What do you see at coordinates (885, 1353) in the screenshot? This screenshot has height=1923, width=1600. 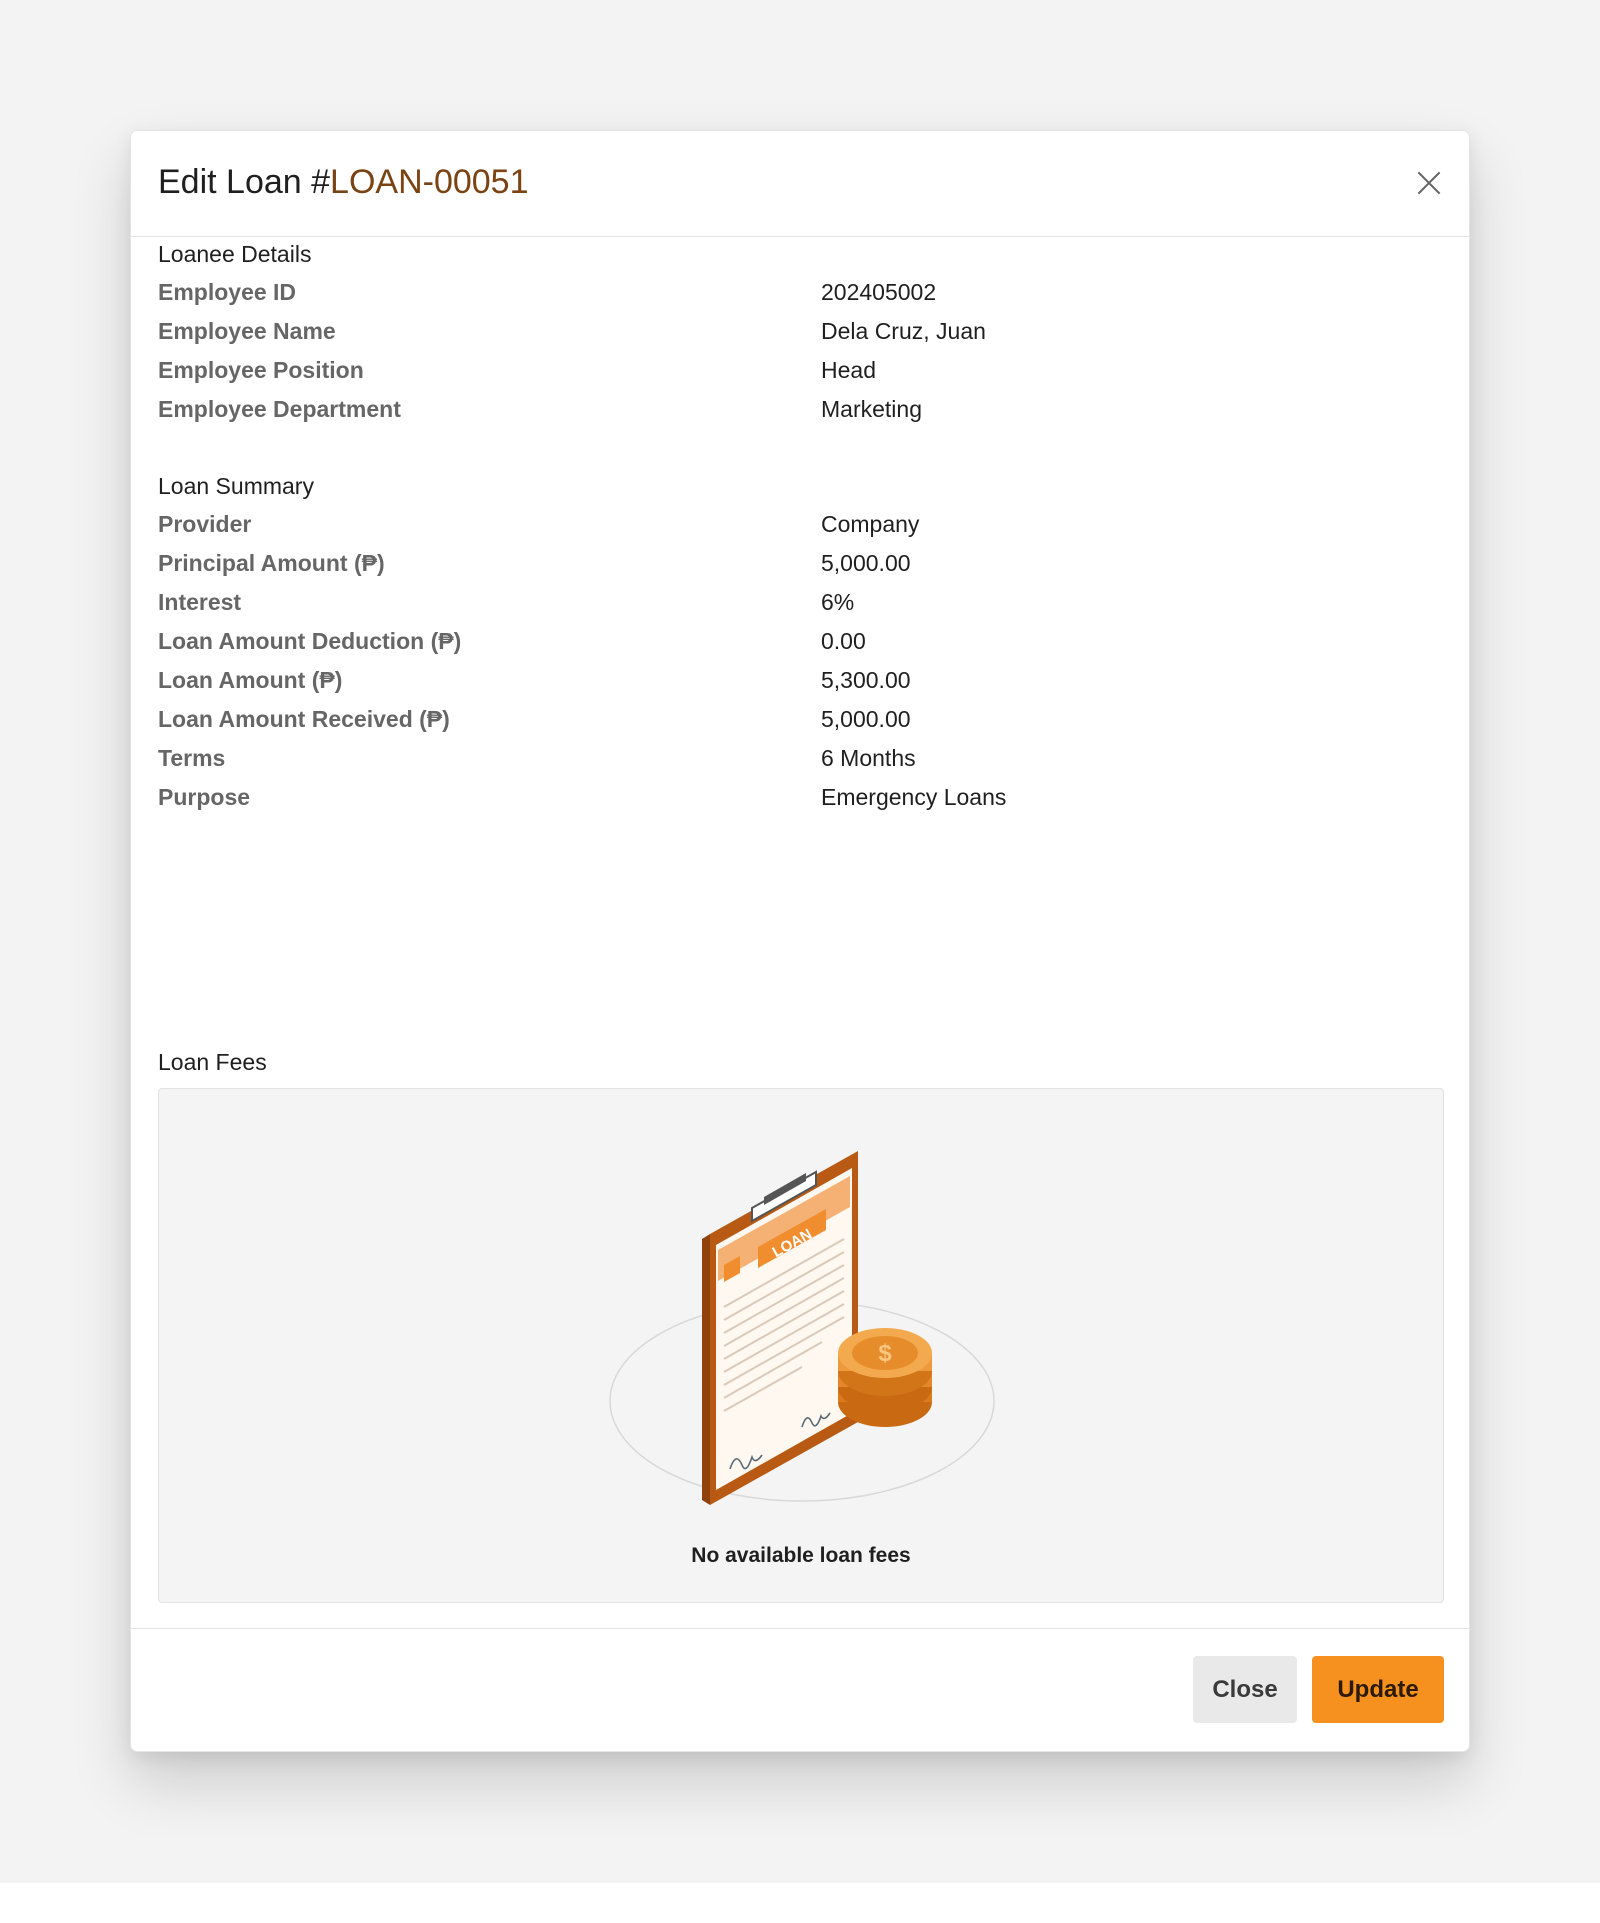 I see `coin-symbol-icon: $` at bounding box center [885, 1353].